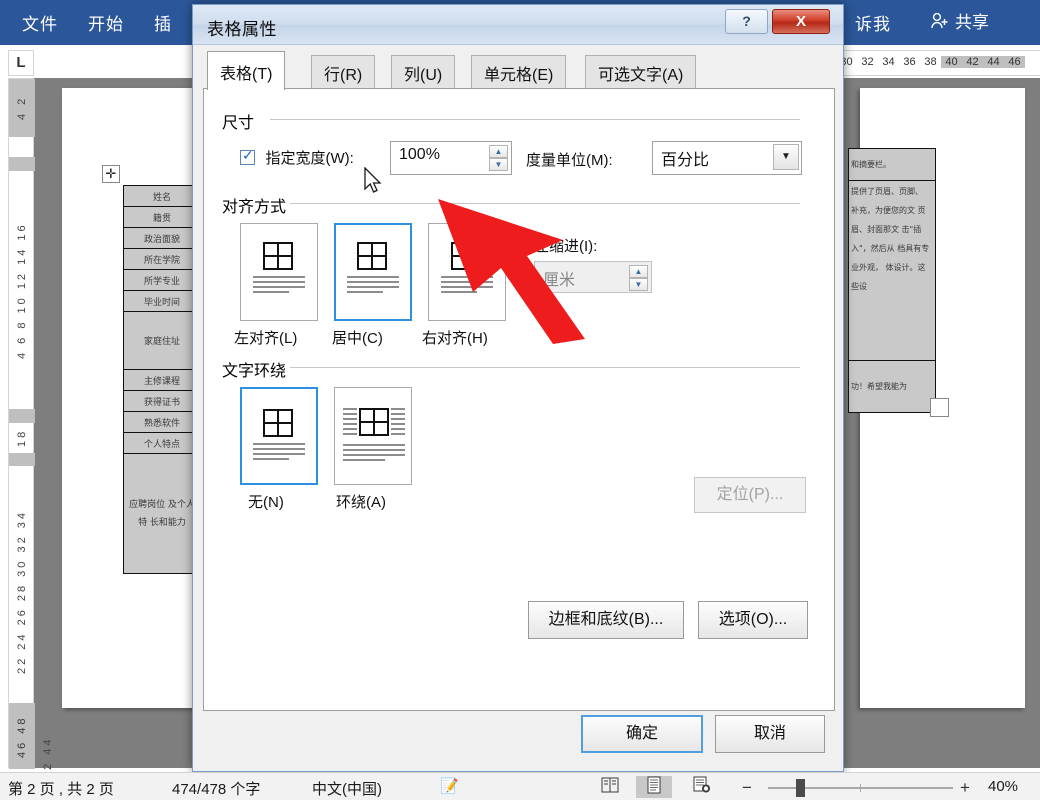  I want to click on view-print-layout-icon, so click(654, 787).